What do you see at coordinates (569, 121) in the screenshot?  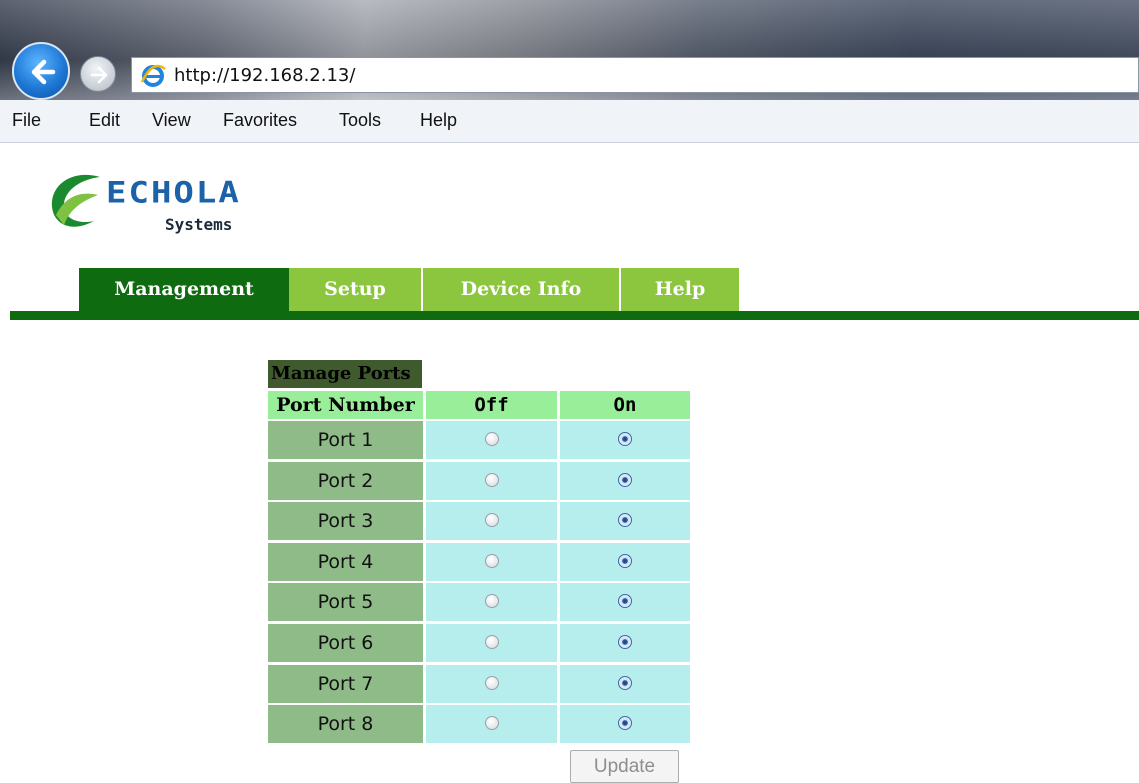 I see `menu-bar: File Edit View Favorites Tools Help` at bounding box center [569, 121].